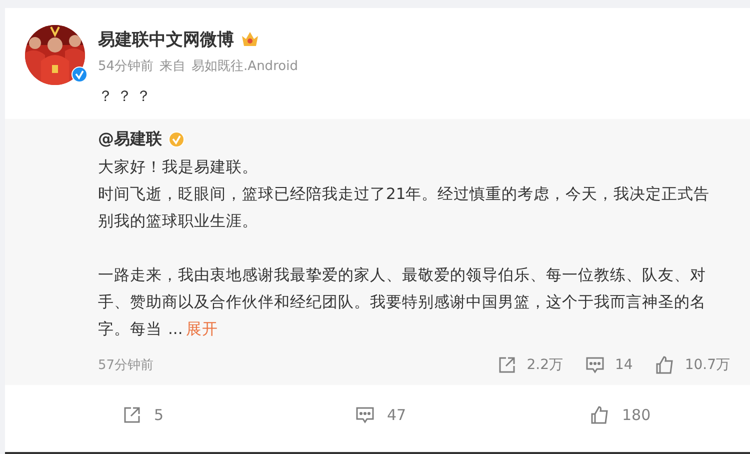 Image resolution: width=750 pixels, height=454 pixels. I want to click on repost-action: 5, so click(122, 415).